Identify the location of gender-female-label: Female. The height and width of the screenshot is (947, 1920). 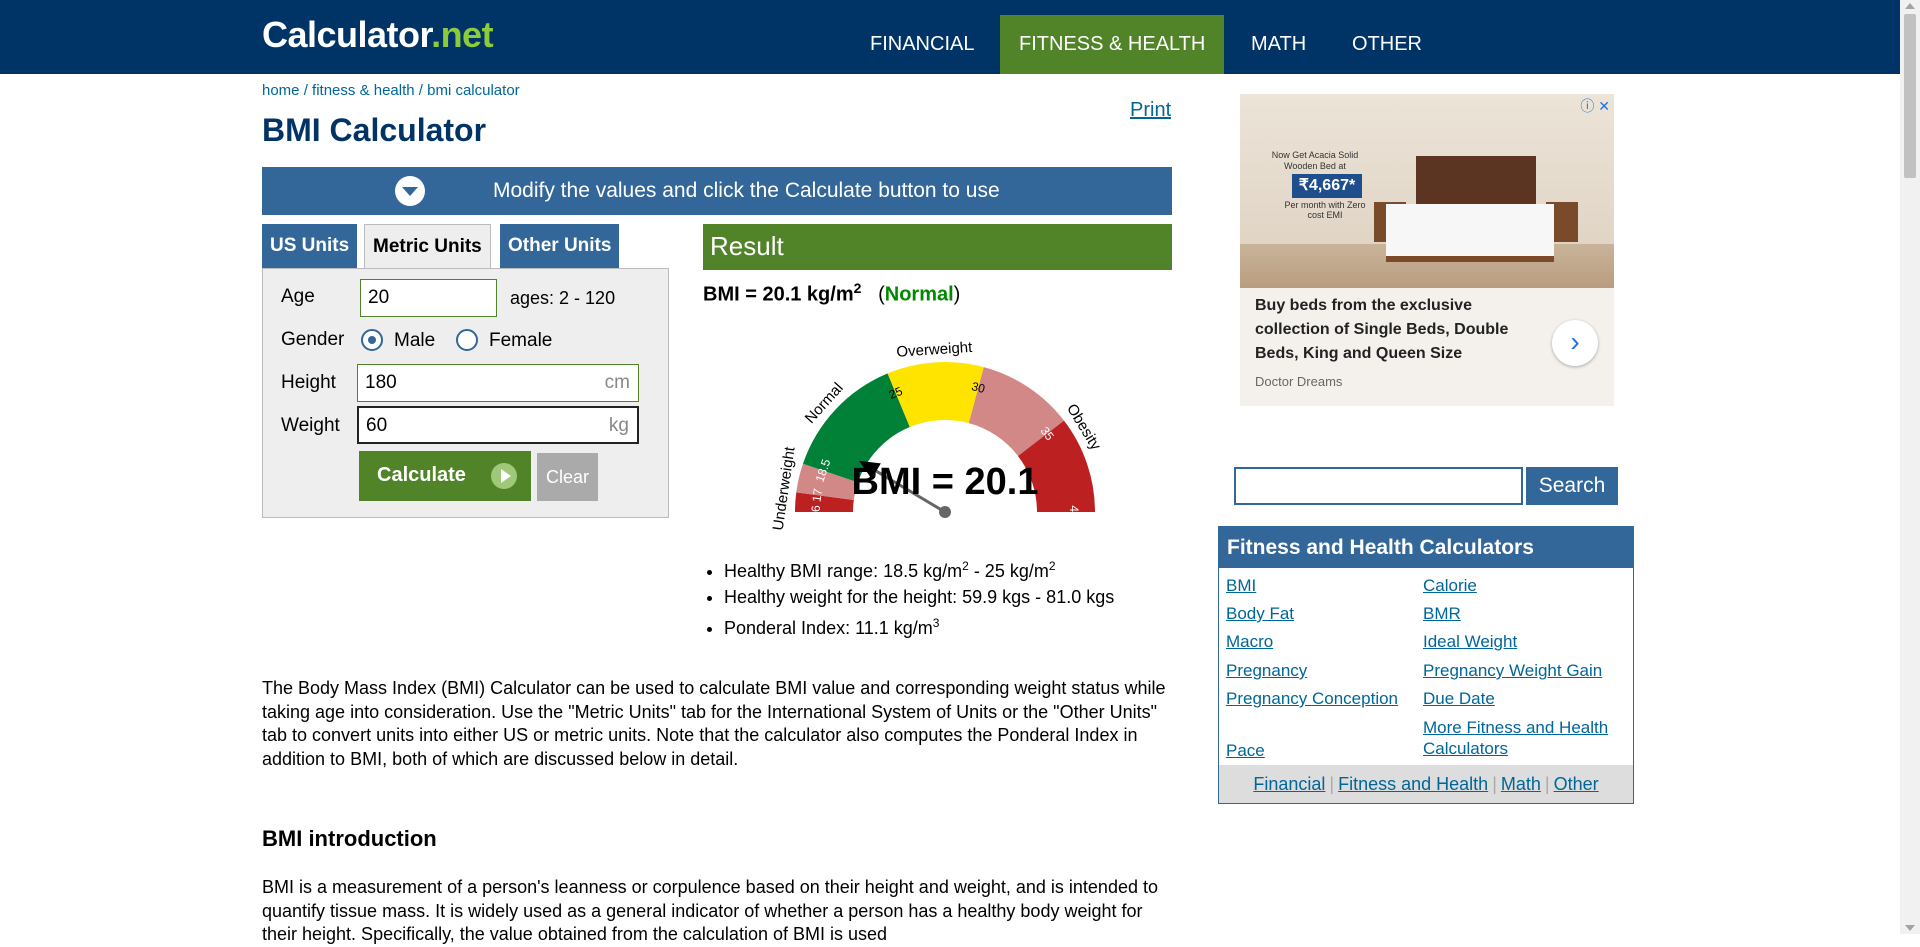
(520, 341).